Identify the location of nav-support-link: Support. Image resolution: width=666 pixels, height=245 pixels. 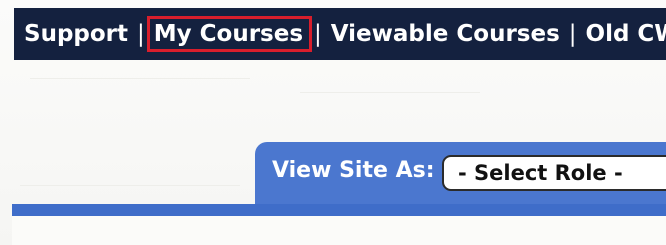
(76, 34).